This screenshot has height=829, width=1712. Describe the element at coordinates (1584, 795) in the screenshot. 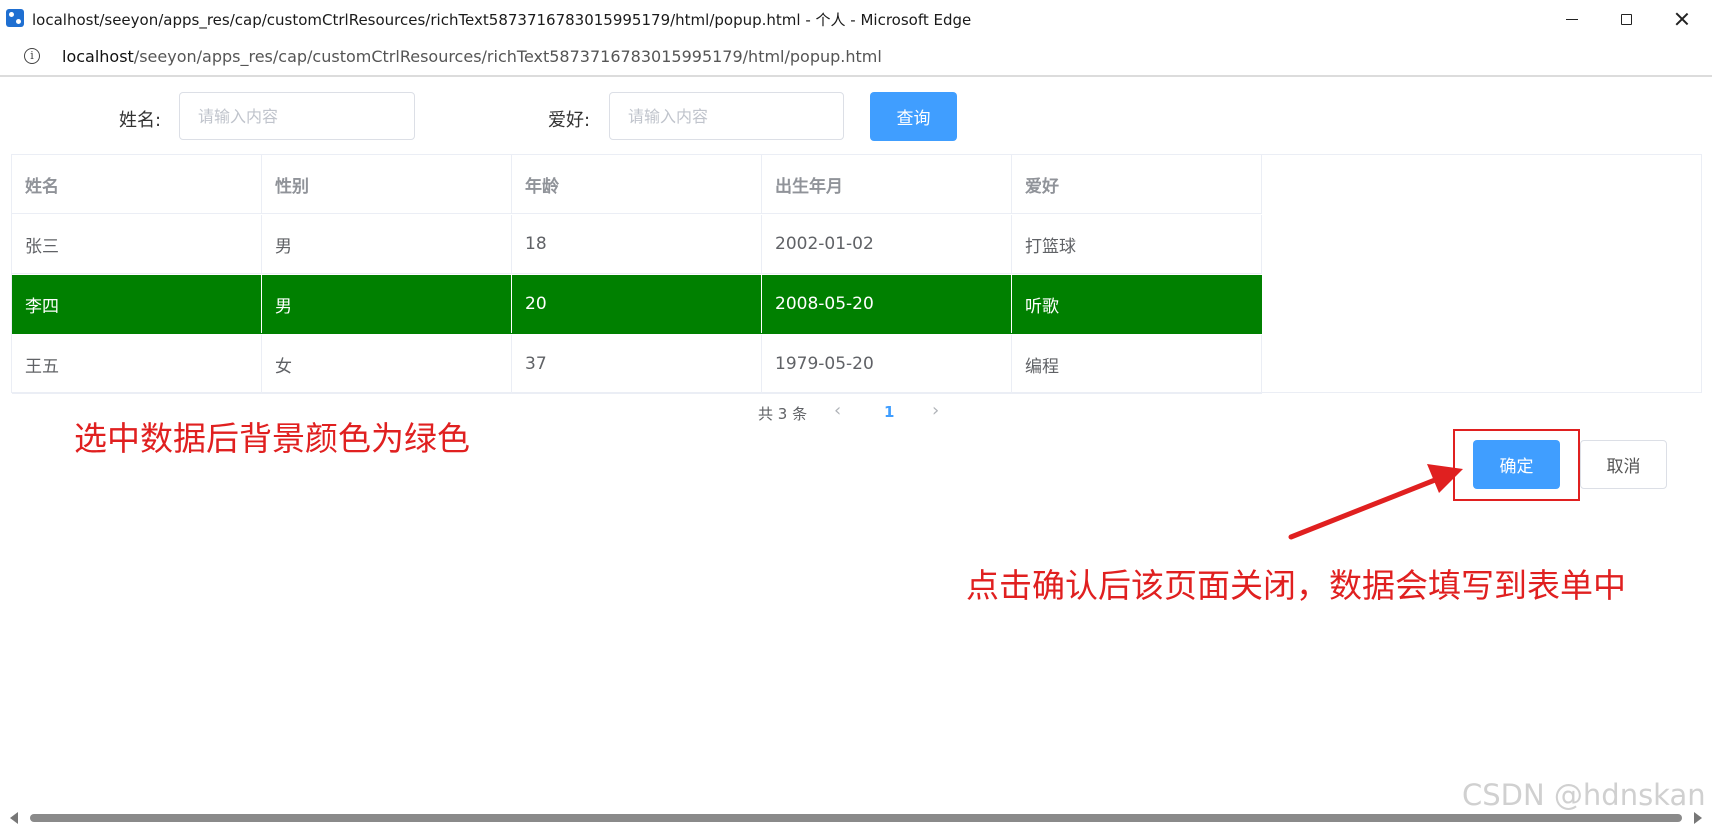

I see `watermark: CSDN @hdnskan` at that location.